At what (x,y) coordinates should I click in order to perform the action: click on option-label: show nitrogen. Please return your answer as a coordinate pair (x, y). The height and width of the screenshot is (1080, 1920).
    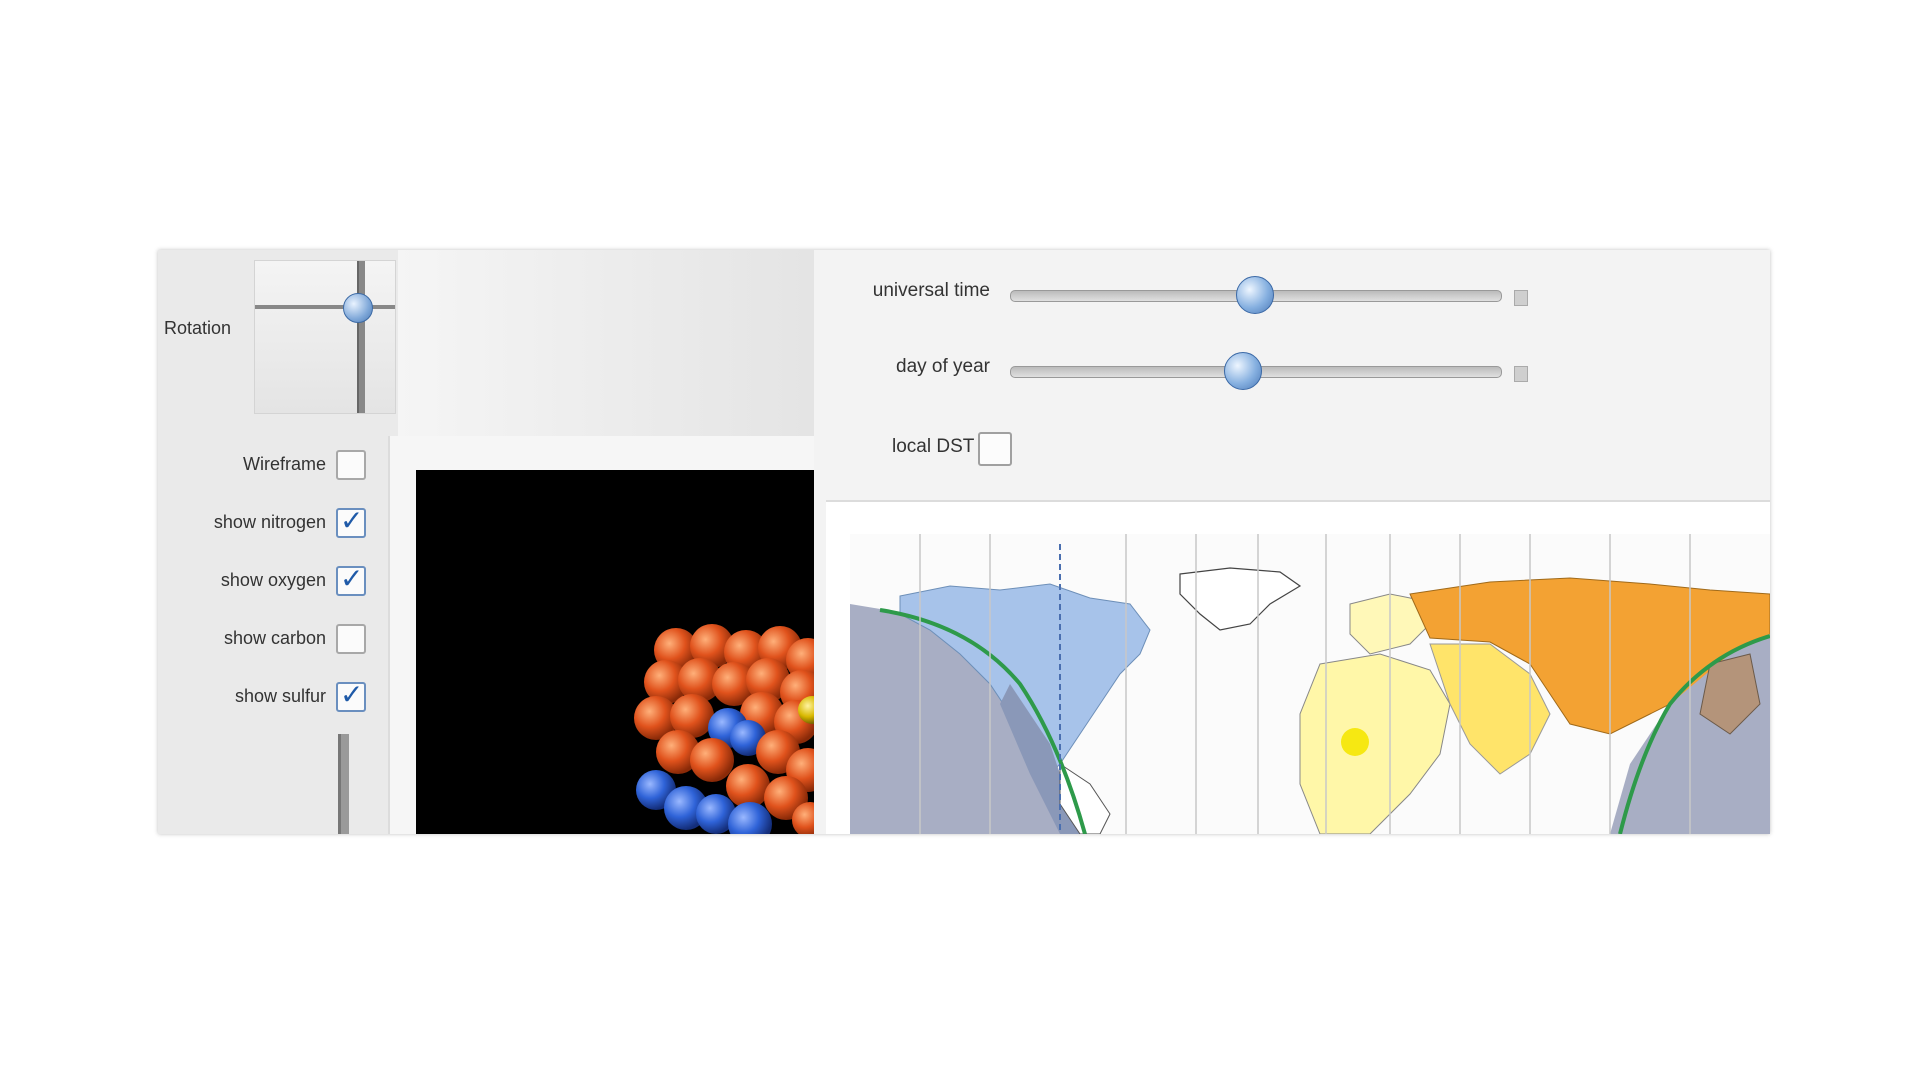
    Looking at the image, I should click on (269, 522).